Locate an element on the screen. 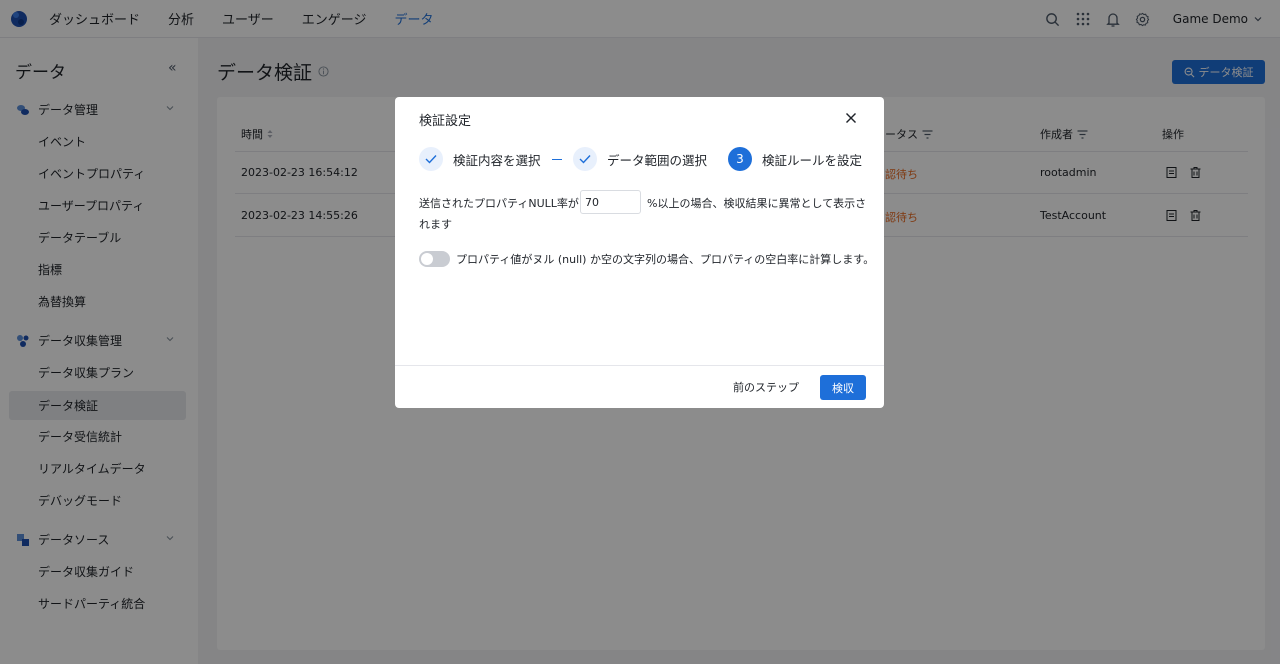 Image resolution: width=1280 pixels, height=664 pixels. step-number: 3 is located at coordinates (740, 159).